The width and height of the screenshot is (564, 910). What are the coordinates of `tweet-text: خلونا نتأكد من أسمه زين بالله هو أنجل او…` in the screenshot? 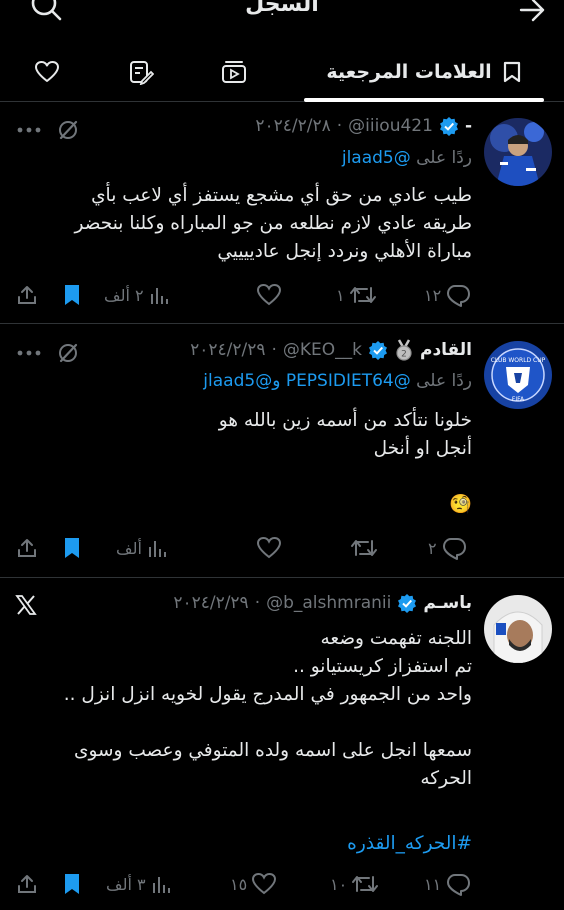 It's located at (345, 462).